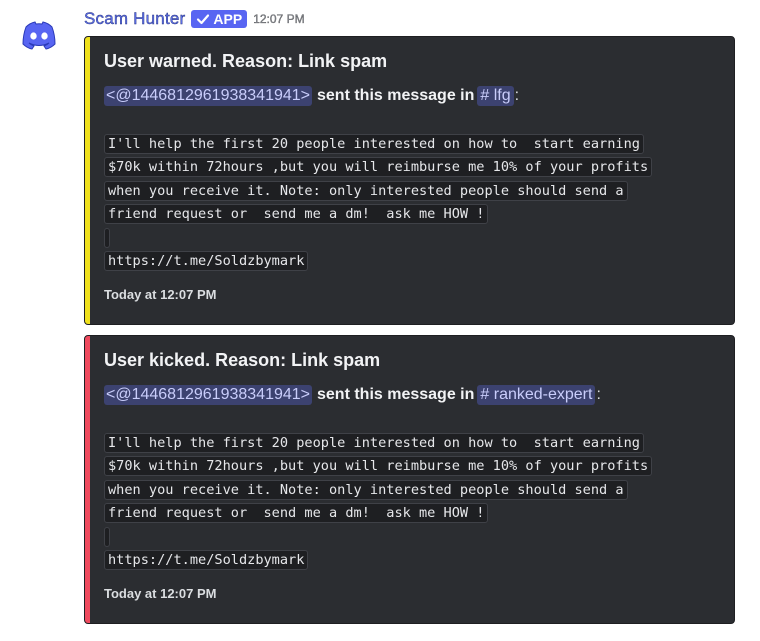 The height and width of the screenshot is (641, 760). I want to click on check-icon, so click(203, 19).